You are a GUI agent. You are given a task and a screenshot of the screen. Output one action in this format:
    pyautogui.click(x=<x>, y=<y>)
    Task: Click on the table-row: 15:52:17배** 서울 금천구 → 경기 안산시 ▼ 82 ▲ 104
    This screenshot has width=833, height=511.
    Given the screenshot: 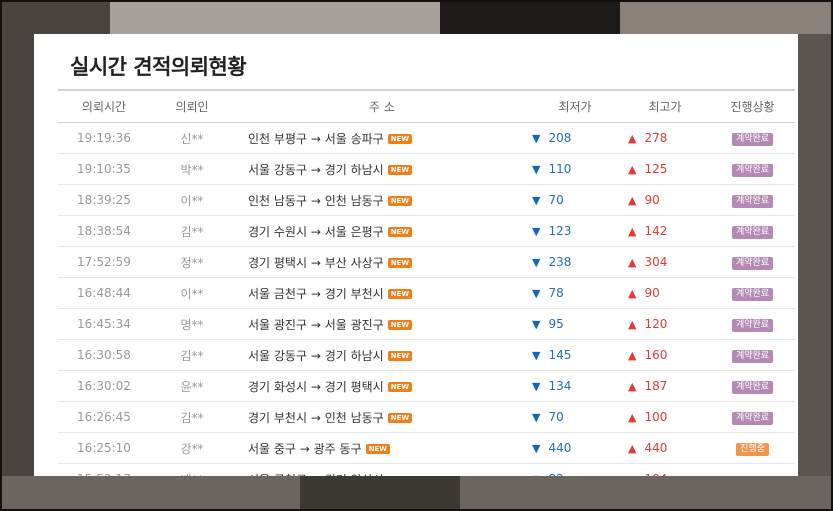 What is the action you would take?
    pyautogui.click(x=426, y=470)
    